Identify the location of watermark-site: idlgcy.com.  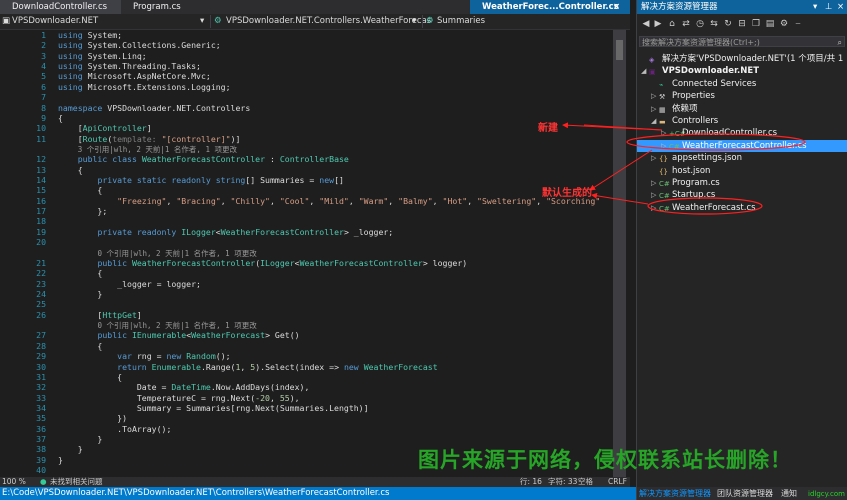
(826, 494).